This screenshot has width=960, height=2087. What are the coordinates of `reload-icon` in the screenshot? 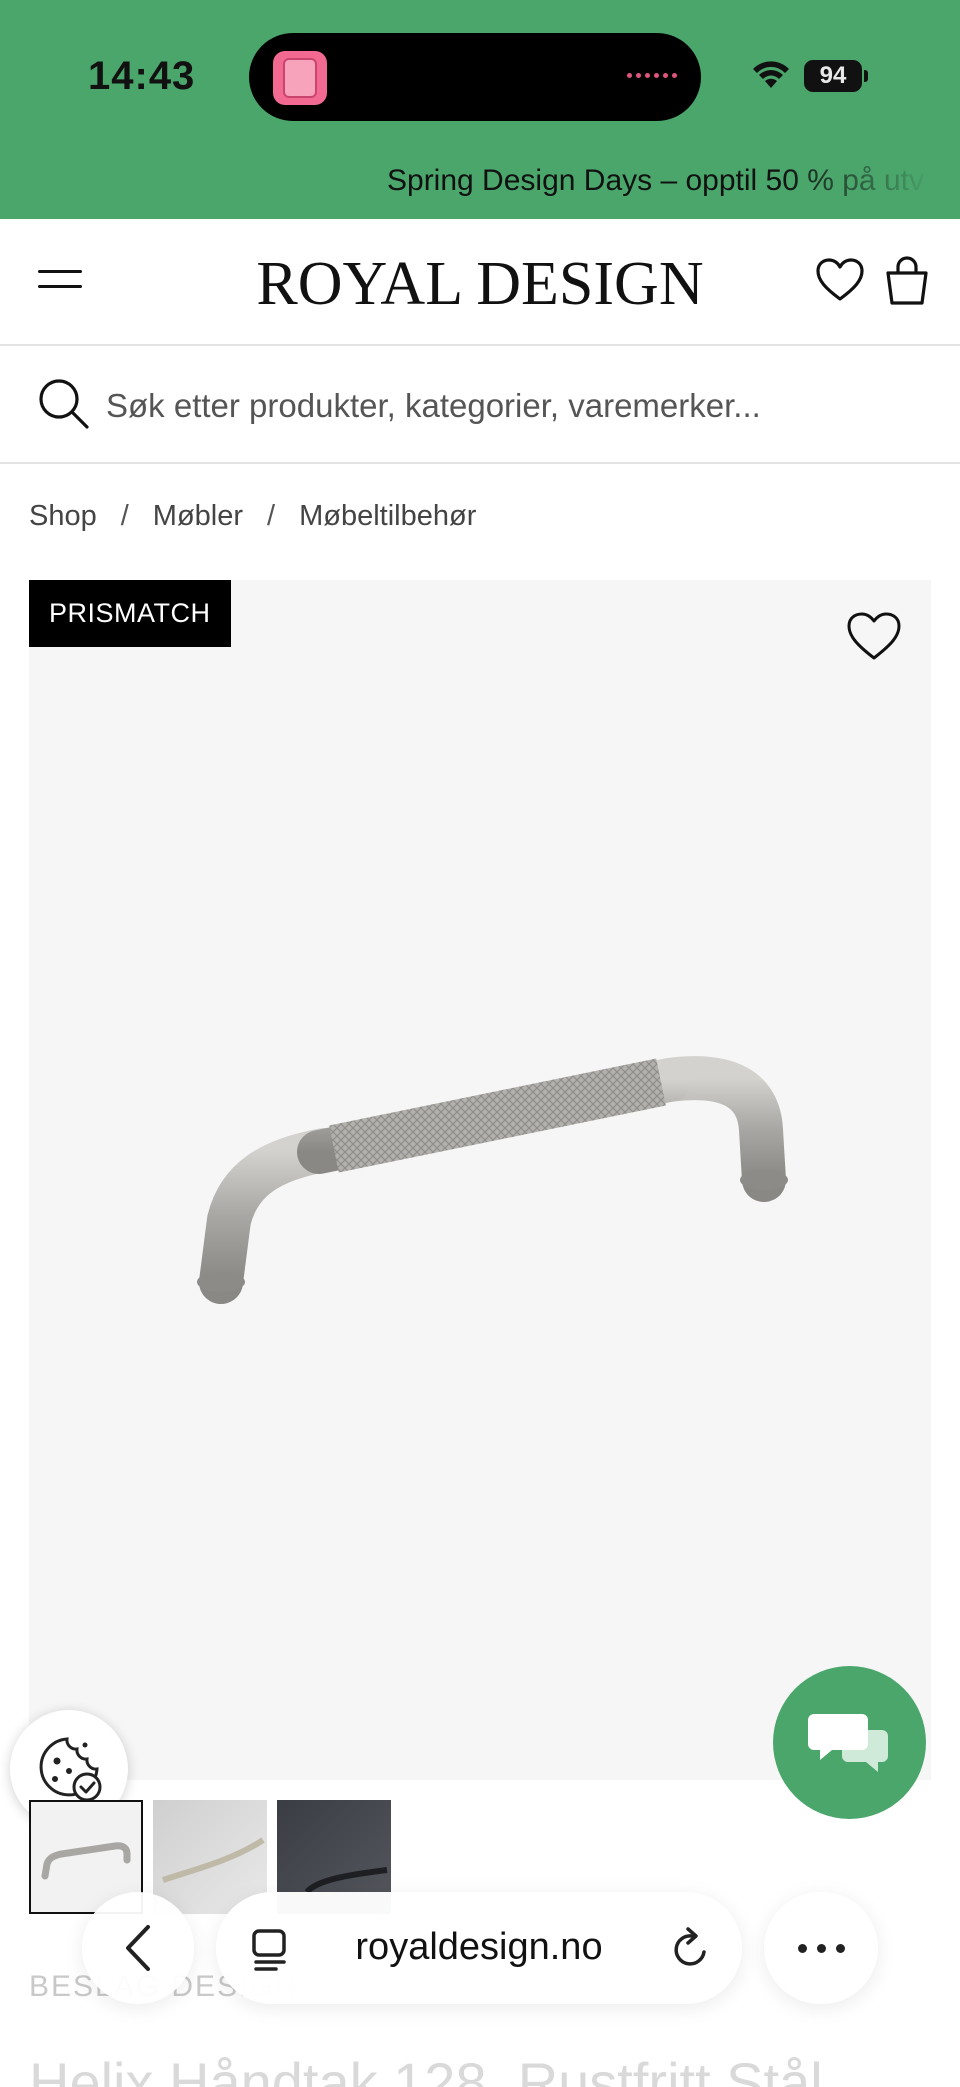 It's located at (691, 1948).